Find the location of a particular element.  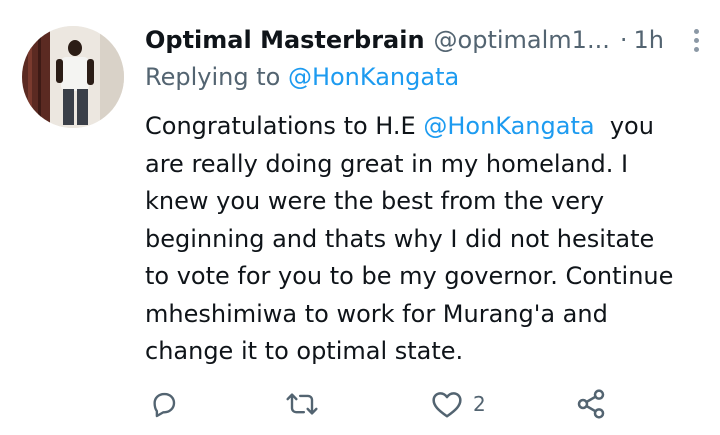

retweet-button is located at coordinates (302, 404).